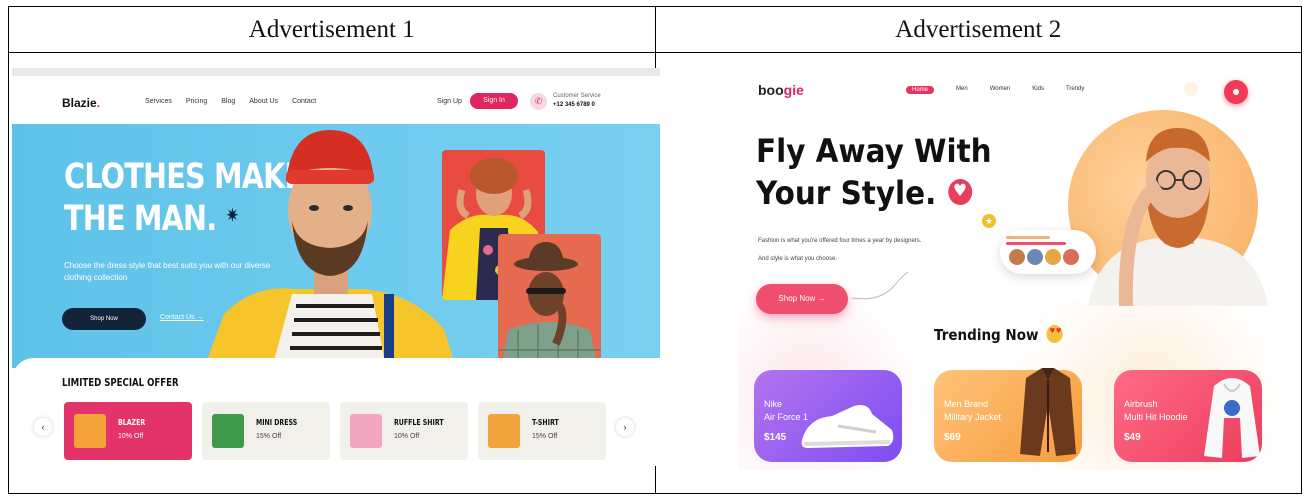  What do you see at coordinates (263, 101) in the screenshot?
I see `nav-about-us: About Us` at bounding box center [263, 101].